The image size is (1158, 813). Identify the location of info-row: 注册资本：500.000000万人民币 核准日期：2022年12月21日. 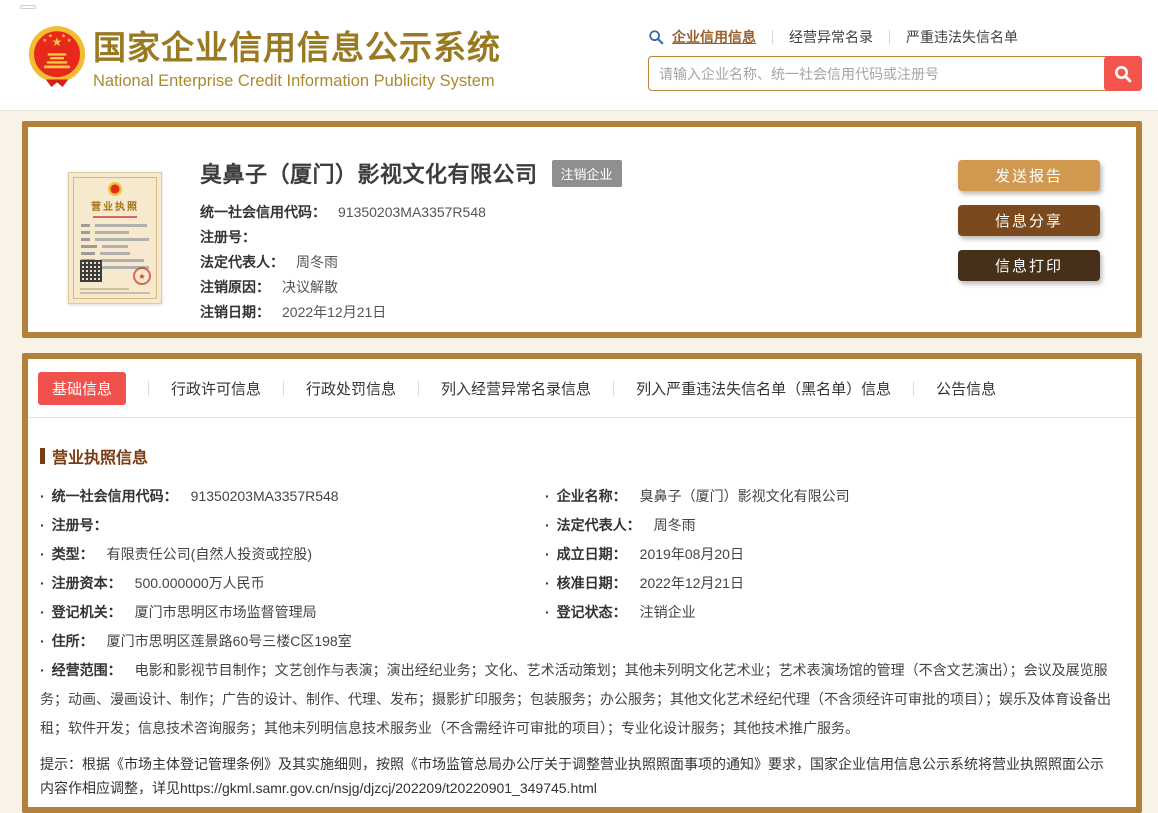
(578, 583).